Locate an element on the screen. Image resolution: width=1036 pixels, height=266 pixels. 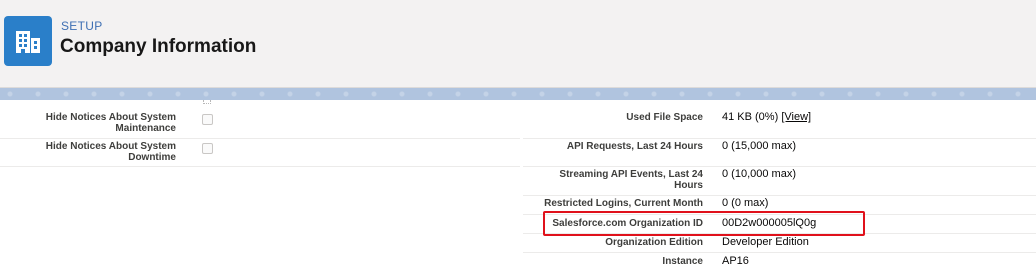
field-label: Restricted Logins, Current Month is located at coordinates (623, 203).